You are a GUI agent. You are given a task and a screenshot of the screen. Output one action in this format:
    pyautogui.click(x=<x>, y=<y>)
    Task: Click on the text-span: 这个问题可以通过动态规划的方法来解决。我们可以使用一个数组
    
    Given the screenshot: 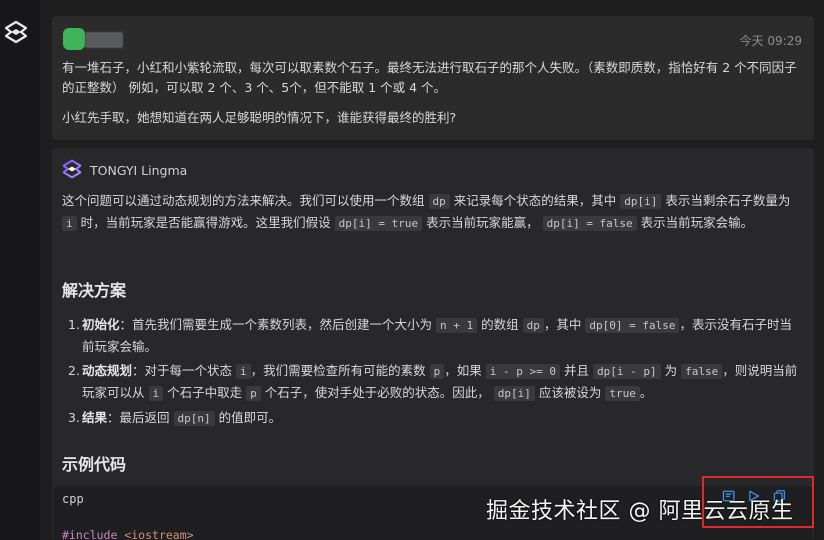 What is the action you would take?
    pyautogui.click(x=243, y=200)
    